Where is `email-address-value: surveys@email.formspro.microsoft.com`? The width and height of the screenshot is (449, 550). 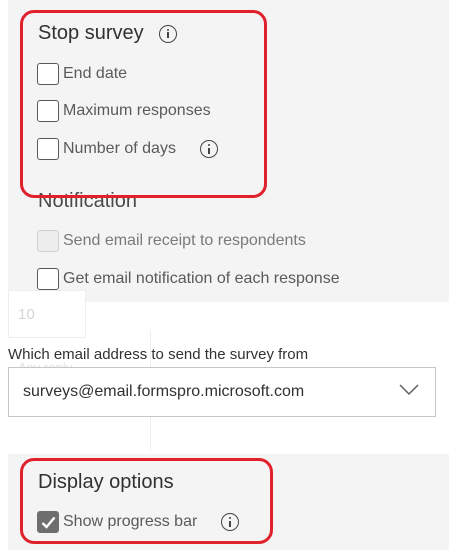
email-address-value: surveys@email.formspro.microsoft.com is located at coordinates (164, 391).